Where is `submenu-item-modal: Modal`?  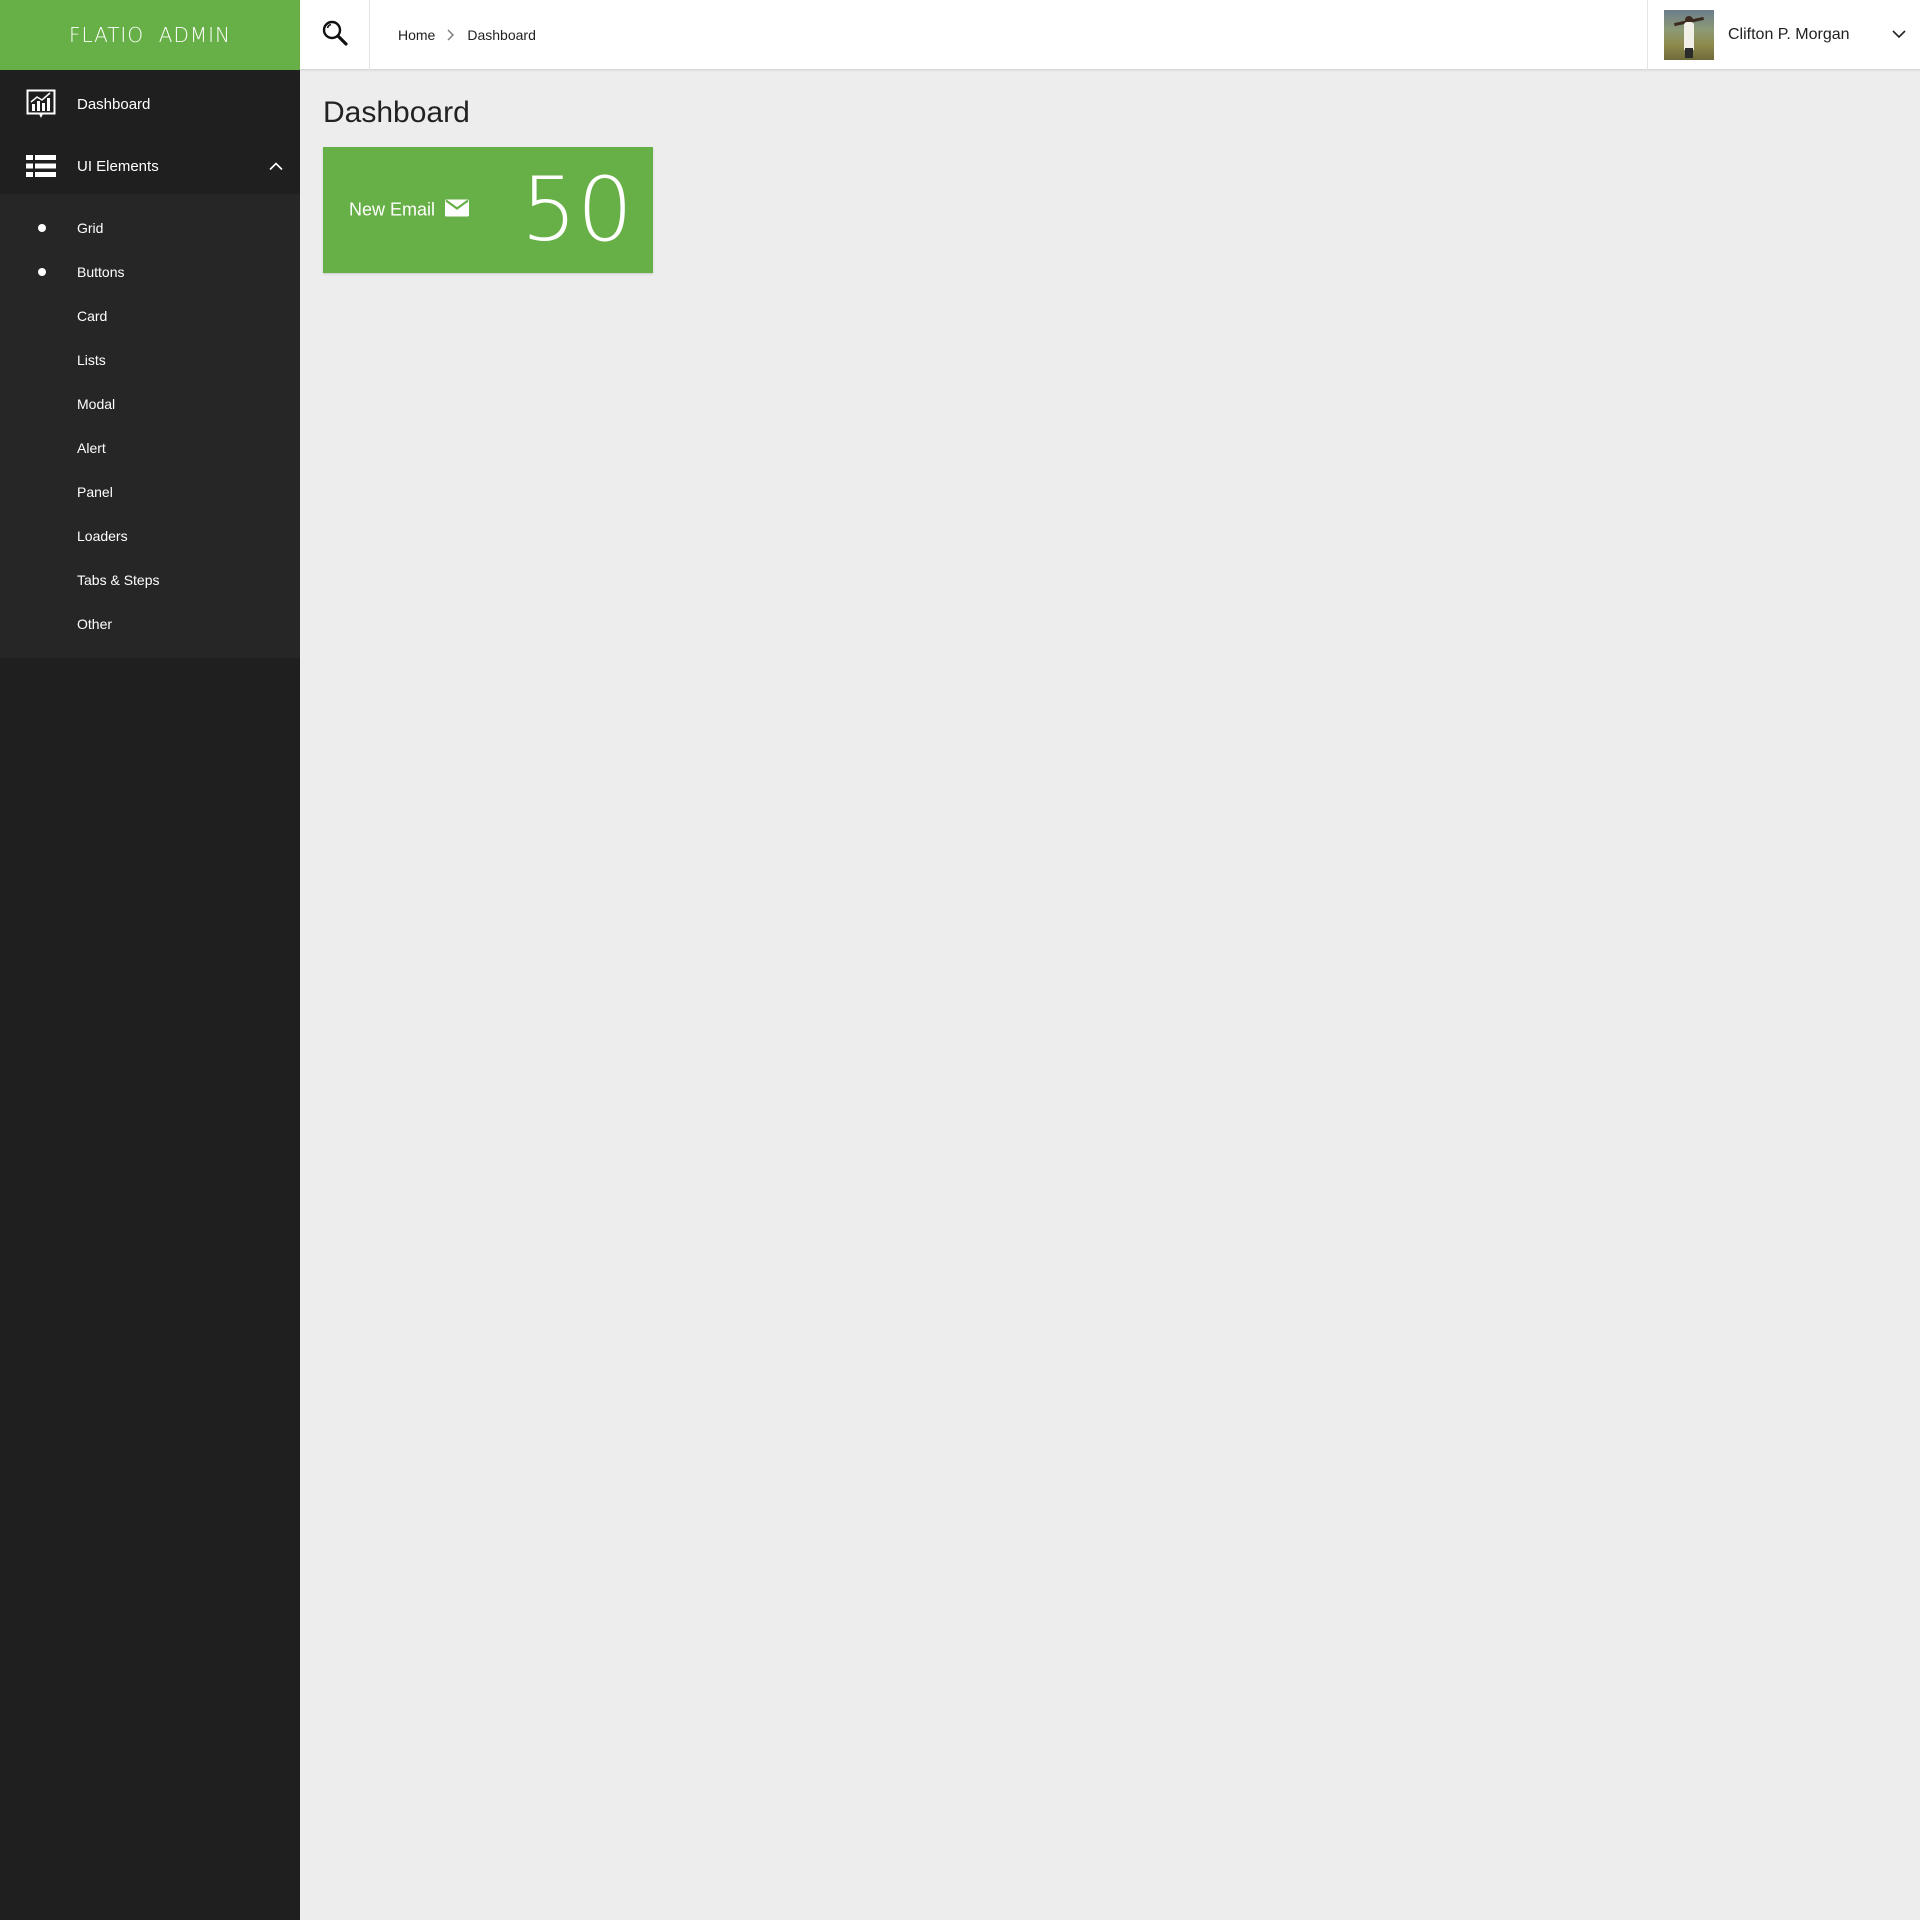 submenu-item-modal: Modal is located at coordinates (150, 404).